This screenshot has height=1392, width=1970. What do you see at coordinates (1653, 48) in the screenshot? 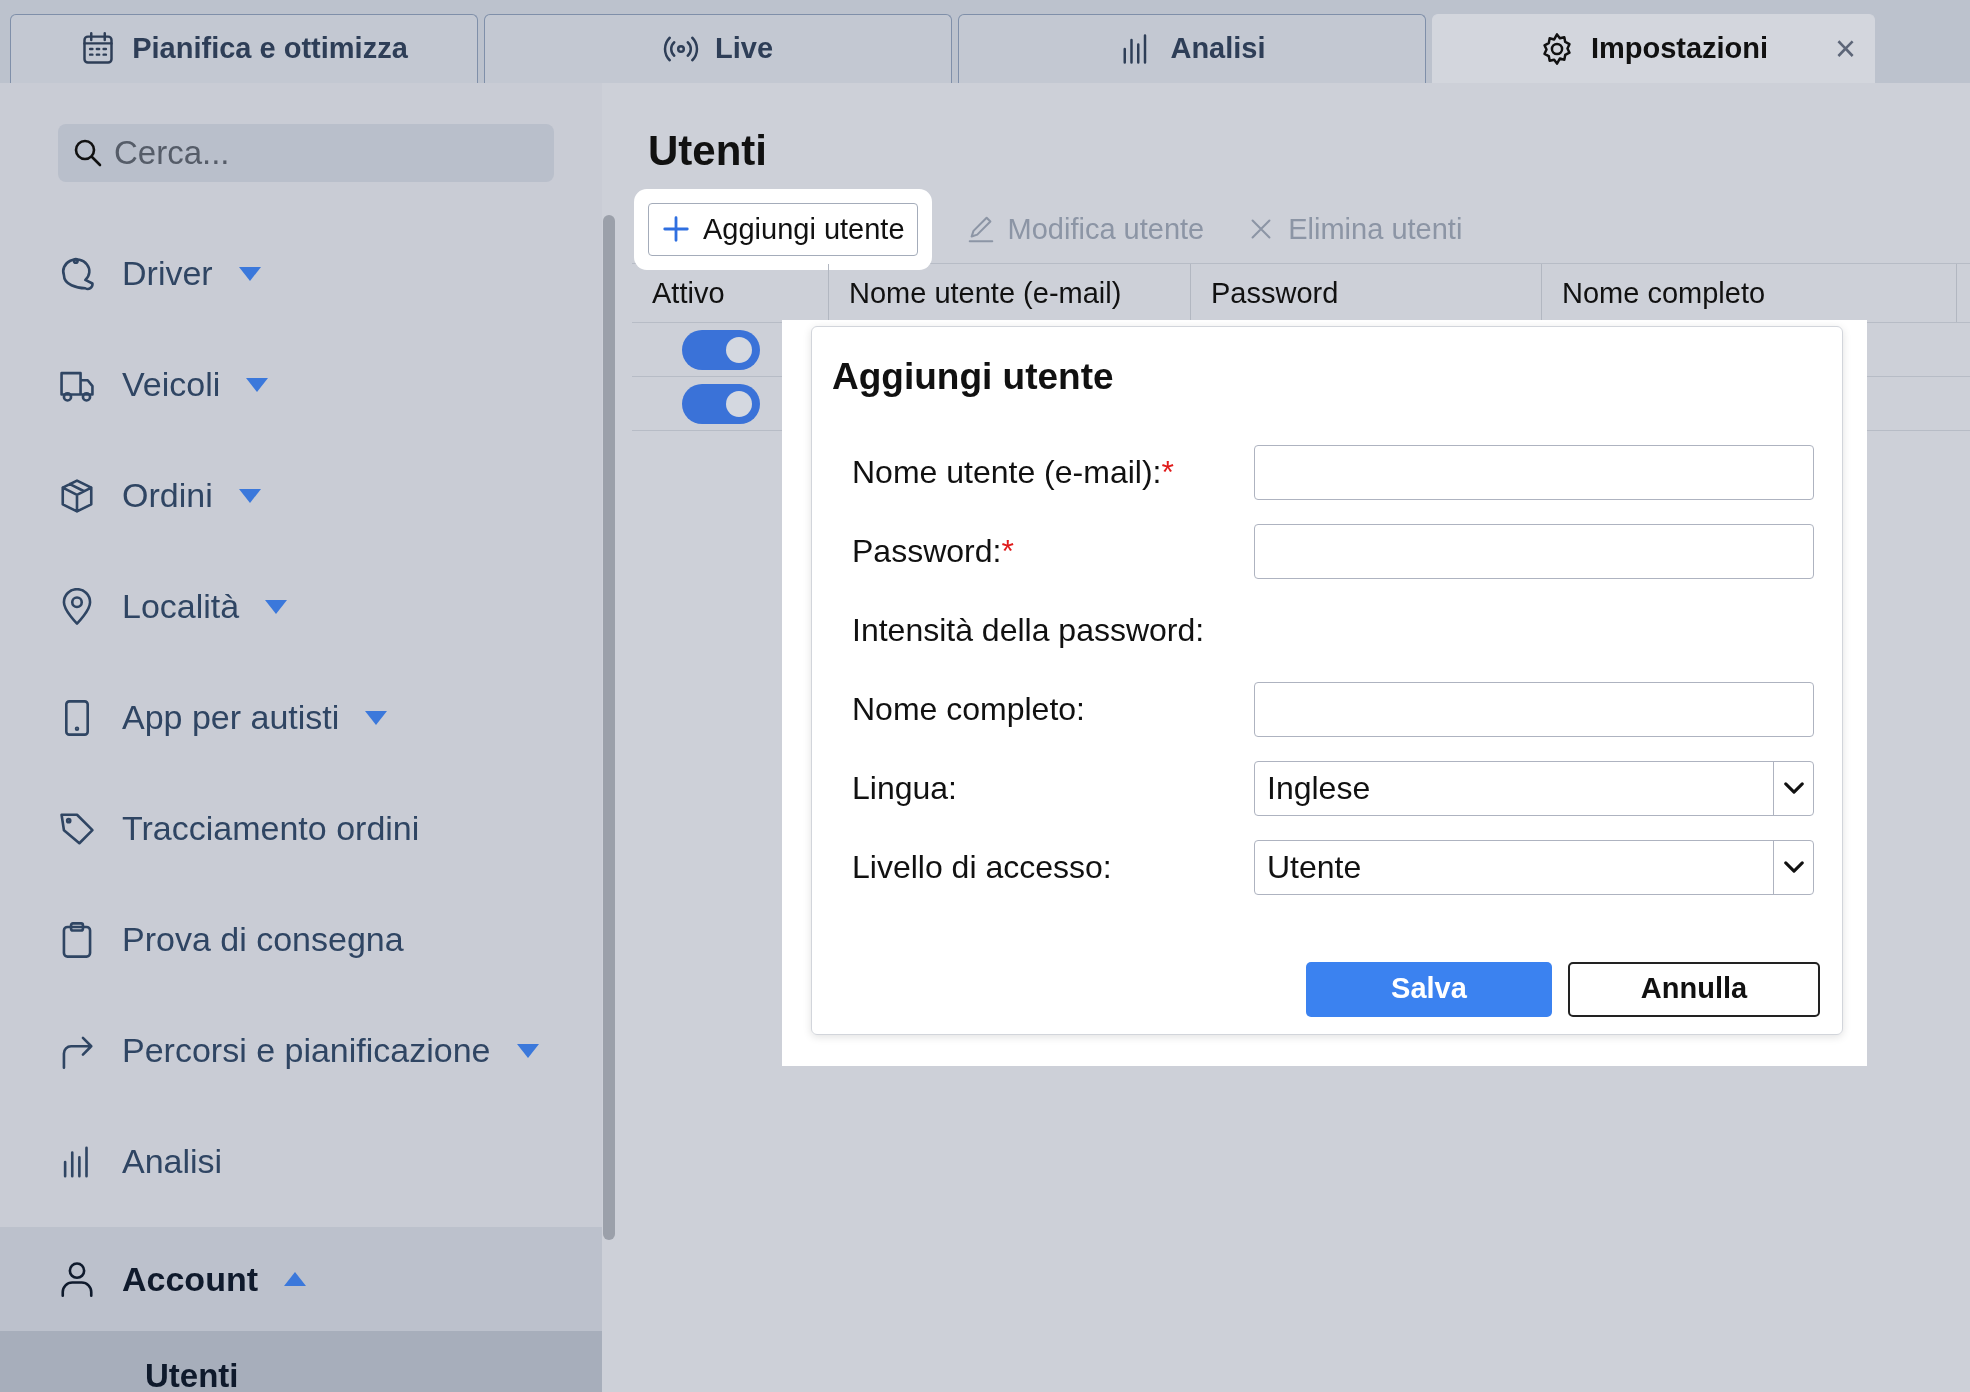
I see `tab: Impostazioni ×` at bounding box center [1653, 48].